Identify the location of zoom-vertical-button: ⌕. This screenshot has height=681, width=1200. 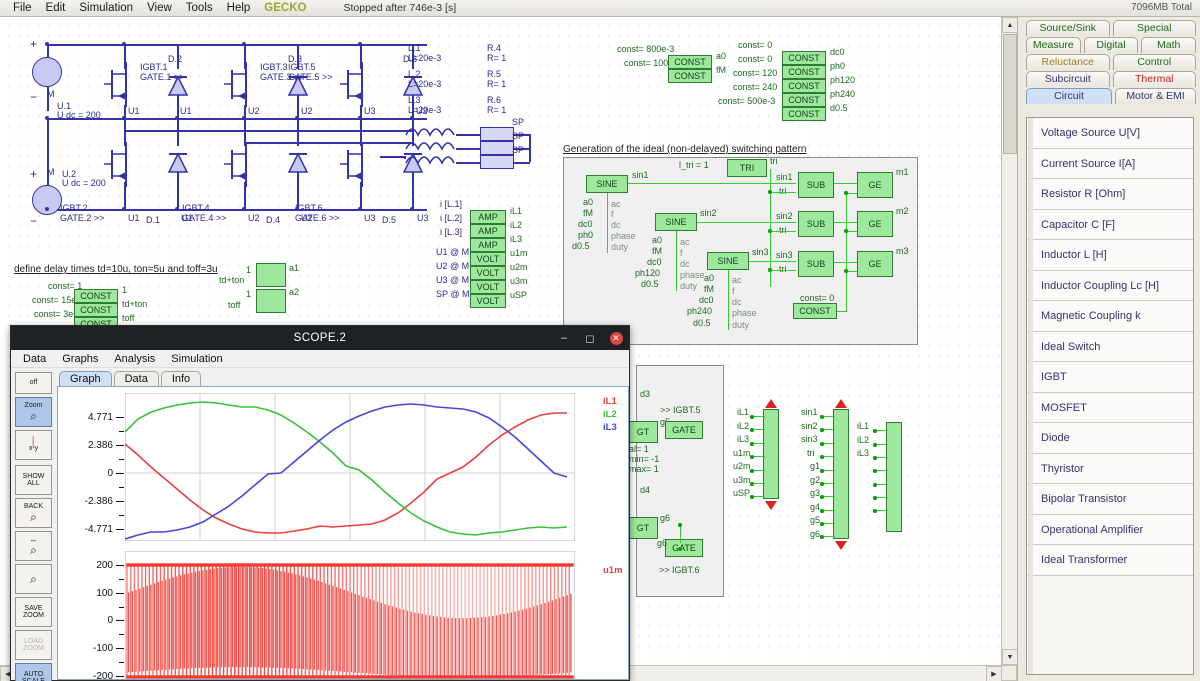
(33, 579).